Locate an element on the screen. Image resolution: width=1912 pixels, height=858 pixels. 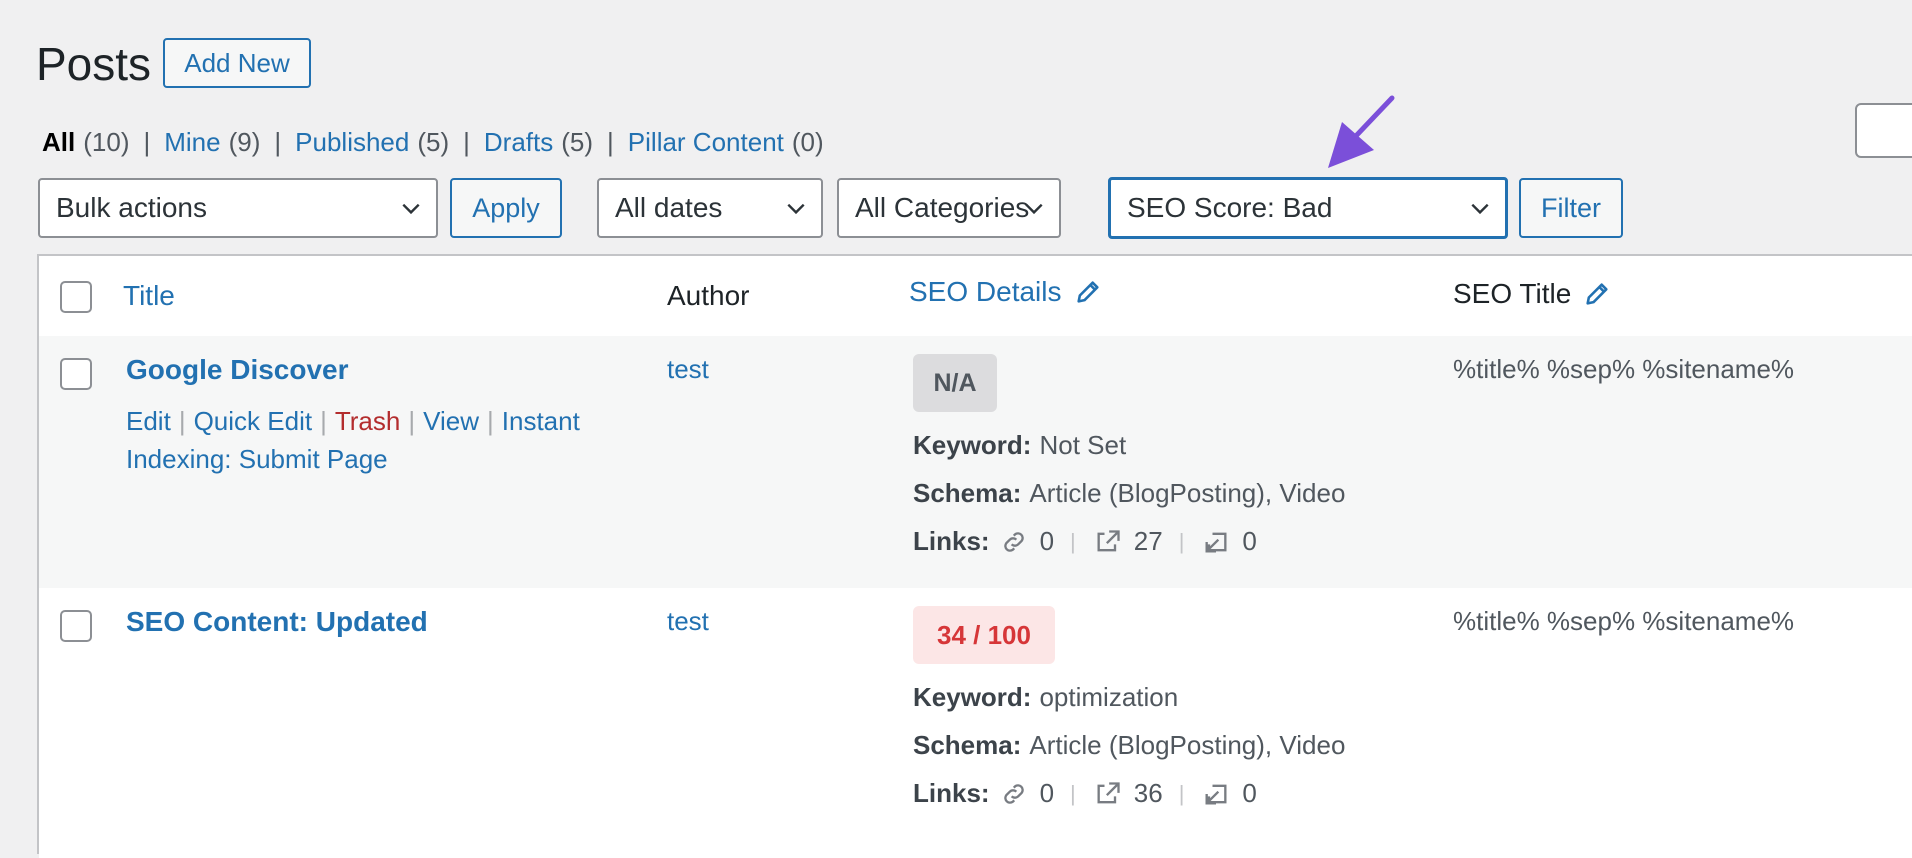
table-header: Title Author SEO Details SEO Title is located at coordinates (975, 297).